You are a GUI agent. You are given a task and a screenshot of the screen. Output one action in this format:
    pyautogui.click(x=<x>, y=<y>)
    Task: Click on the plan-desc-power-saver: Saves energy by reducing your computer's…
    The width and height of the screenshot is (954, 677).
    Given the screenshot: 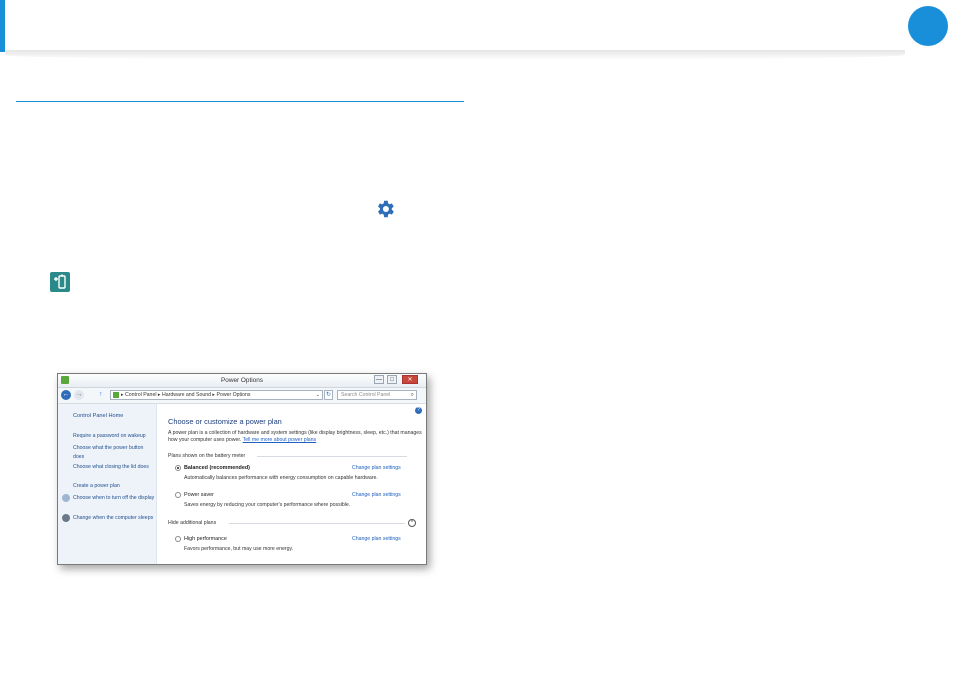 What is the action you would take?
    pyautogui.click(x=267, y=505)
    